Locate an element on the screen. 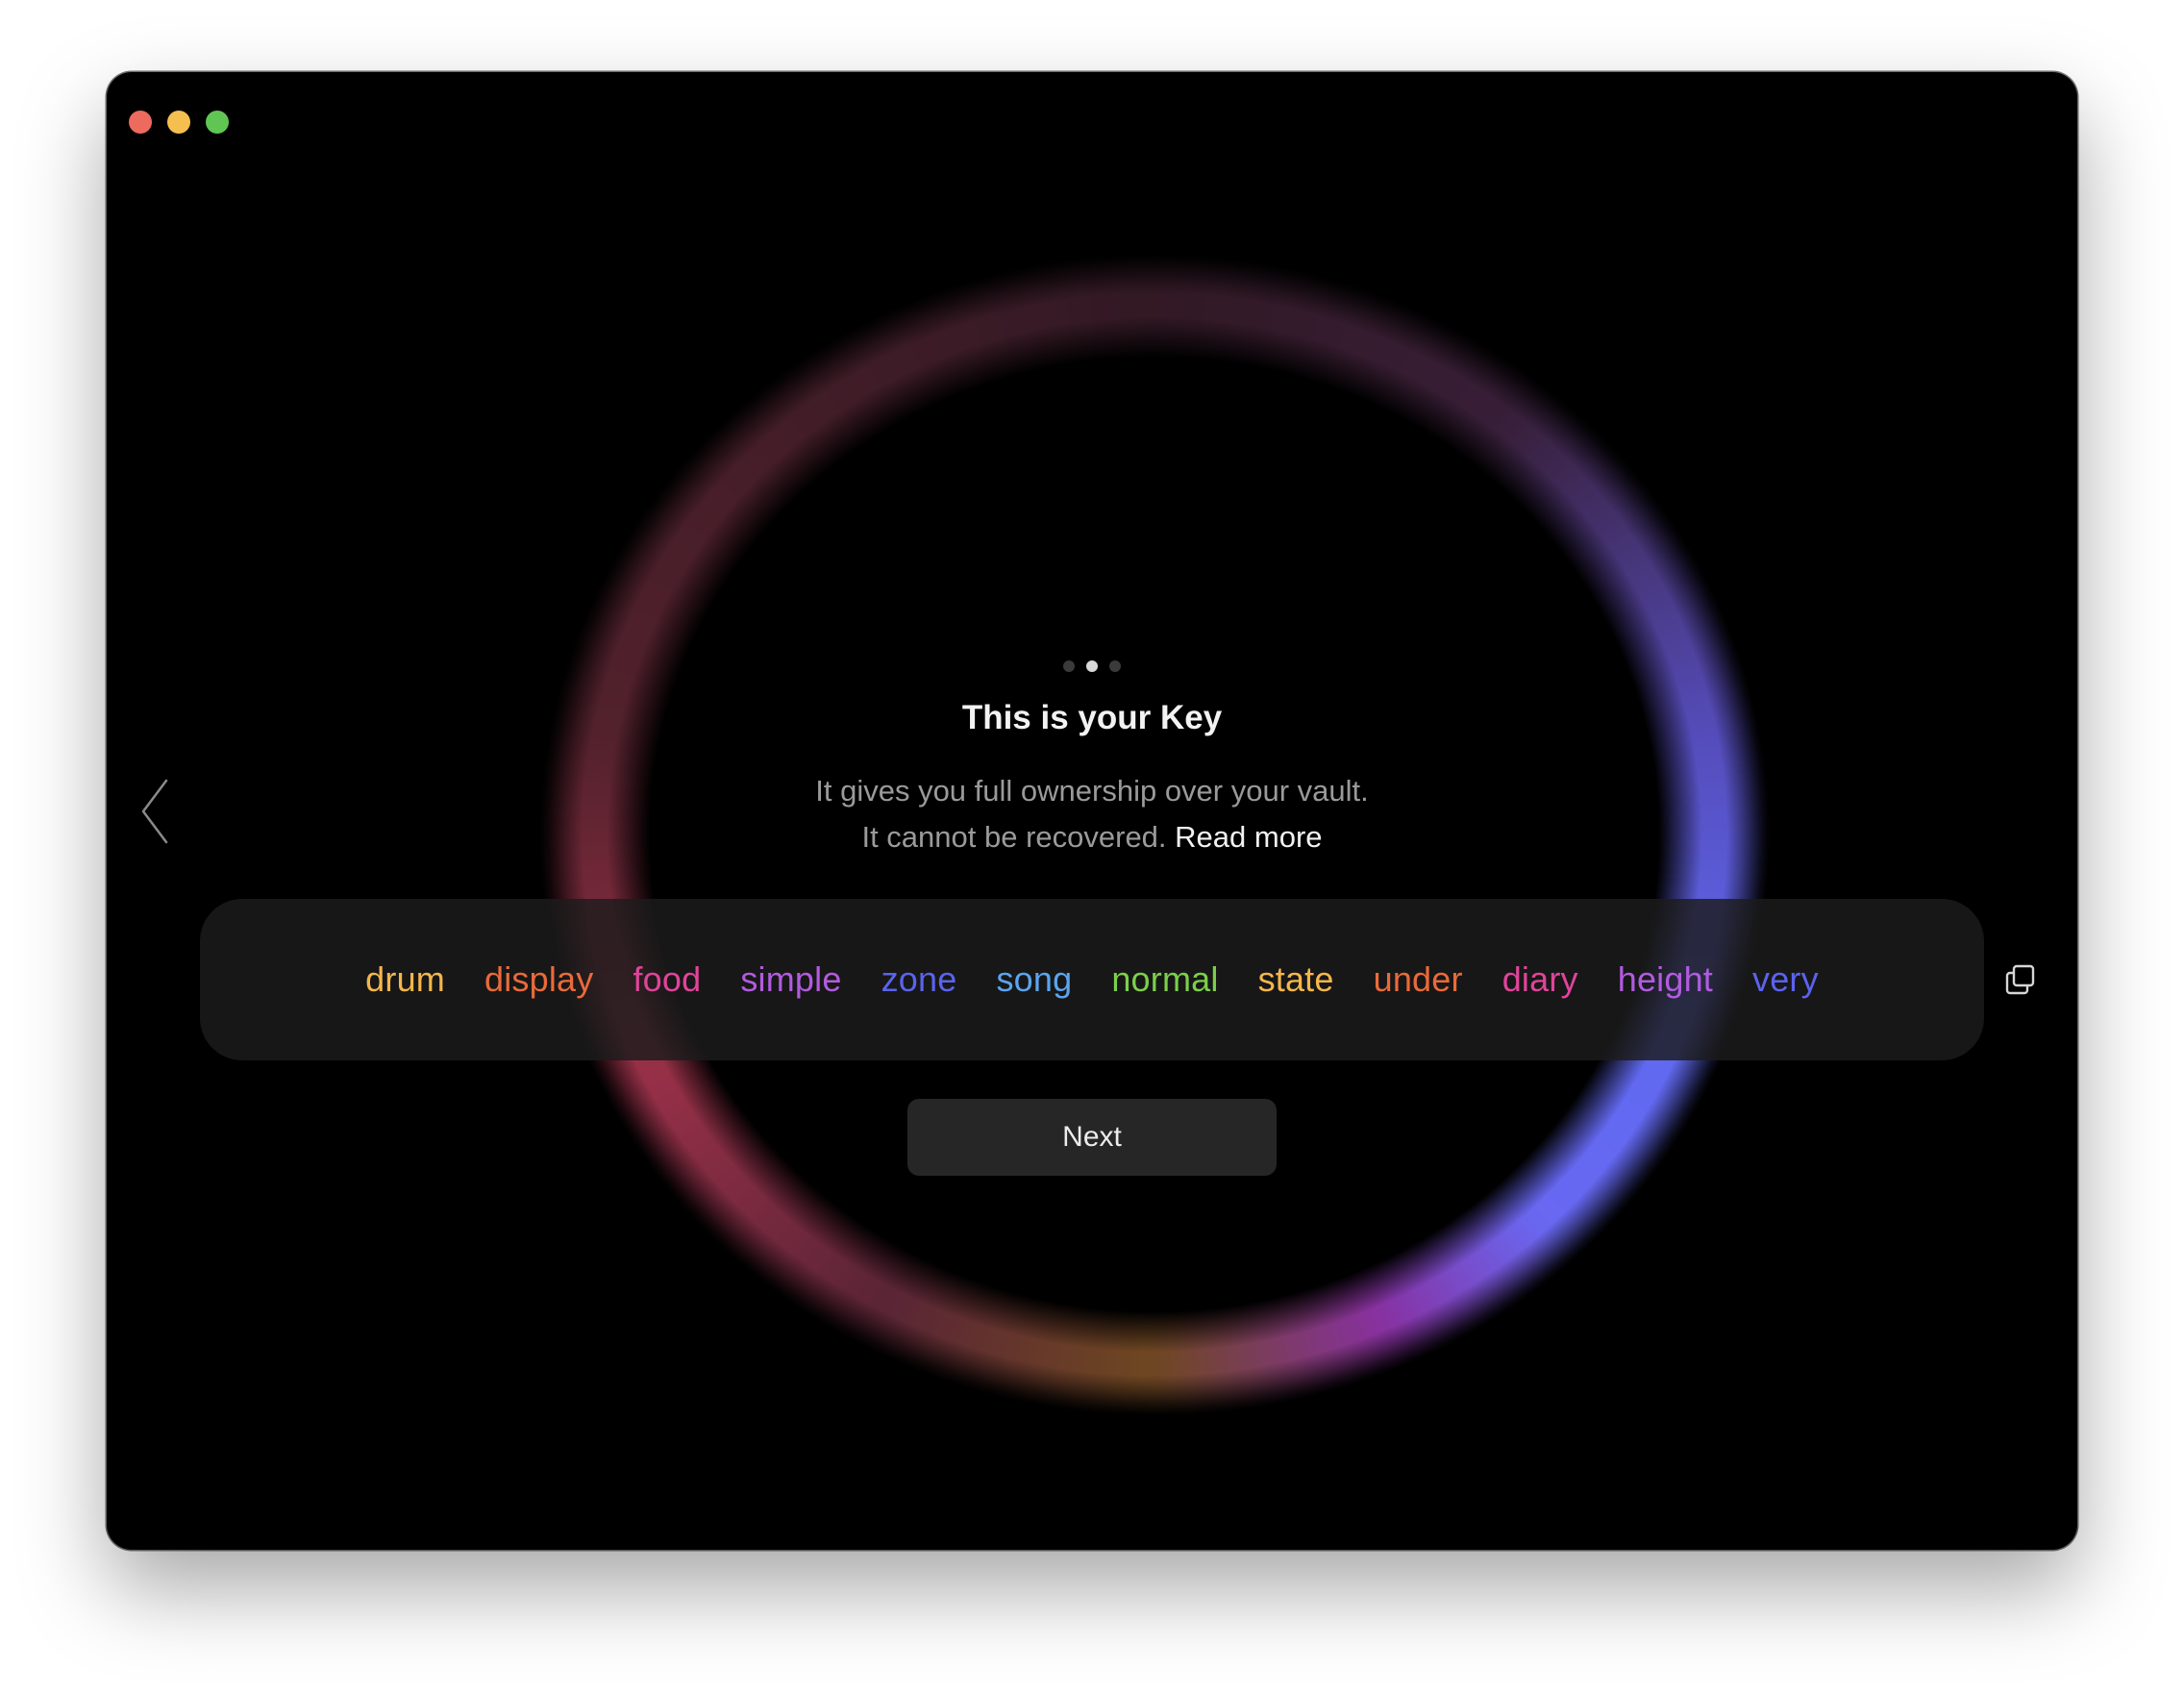 This screenshot has width=2184, height=1692. read-more-link: Read more is located at coordinates (1249, 837).